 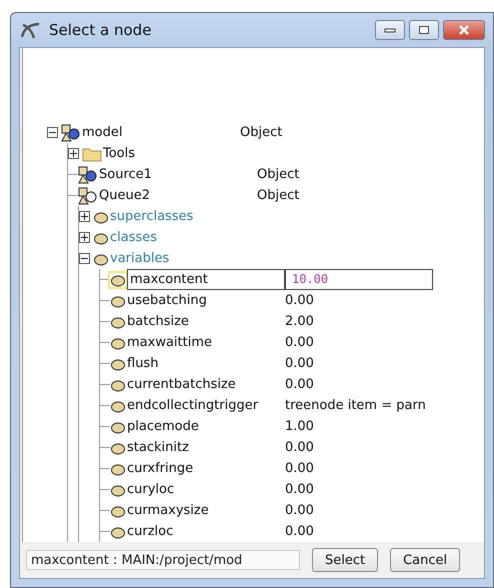 I want to click on close-button, so click(x=464, y=30).